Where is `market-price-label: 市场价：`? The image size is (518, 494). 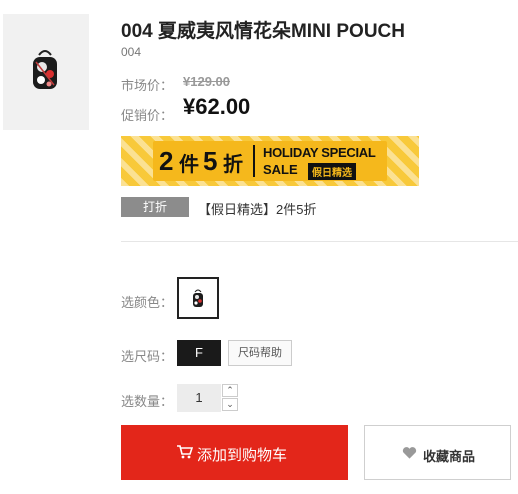
market-price-label: 市场价： is located at coordinates (147, 85).